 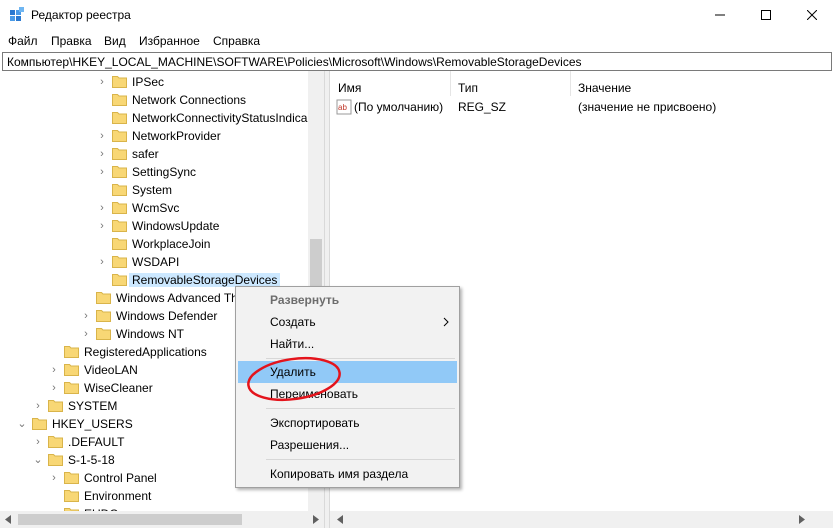 What do you see at coordinates (349, 88) in the screenshot?
I see `column-name: Имя` at bounding box center [349, 88].